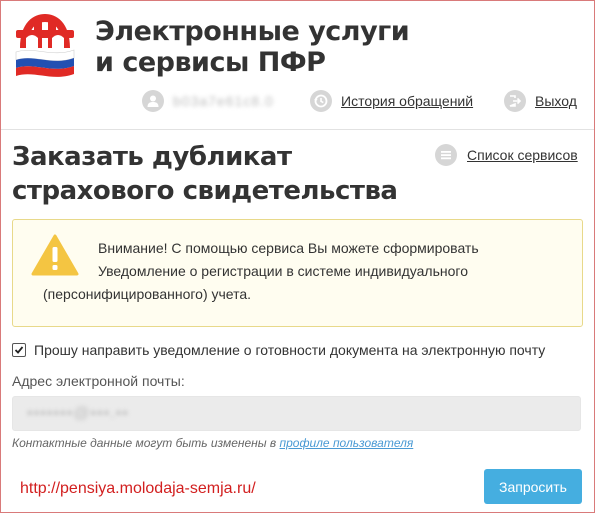  I want to click on notify-checkbox, so click(19, 350).